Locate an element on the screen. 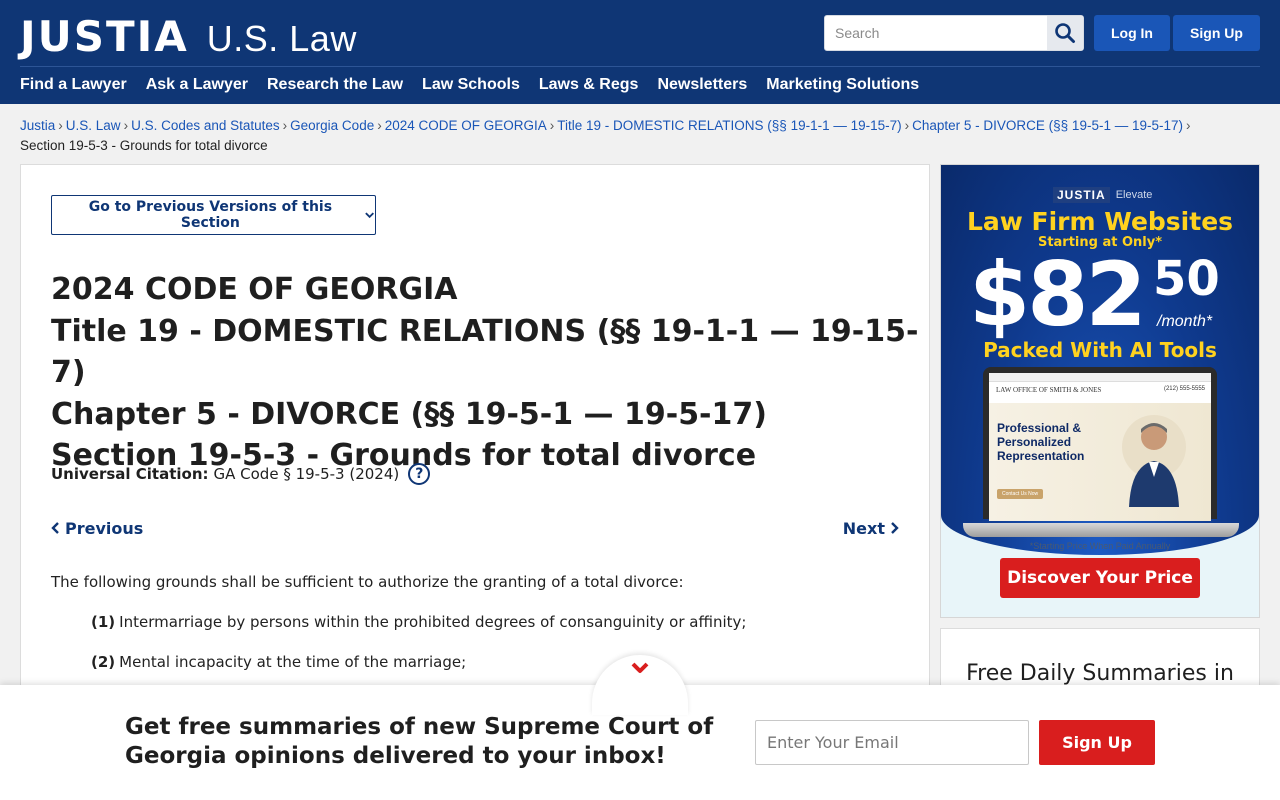  signup-button: Sign Up is located at coordinates (1216, 33).